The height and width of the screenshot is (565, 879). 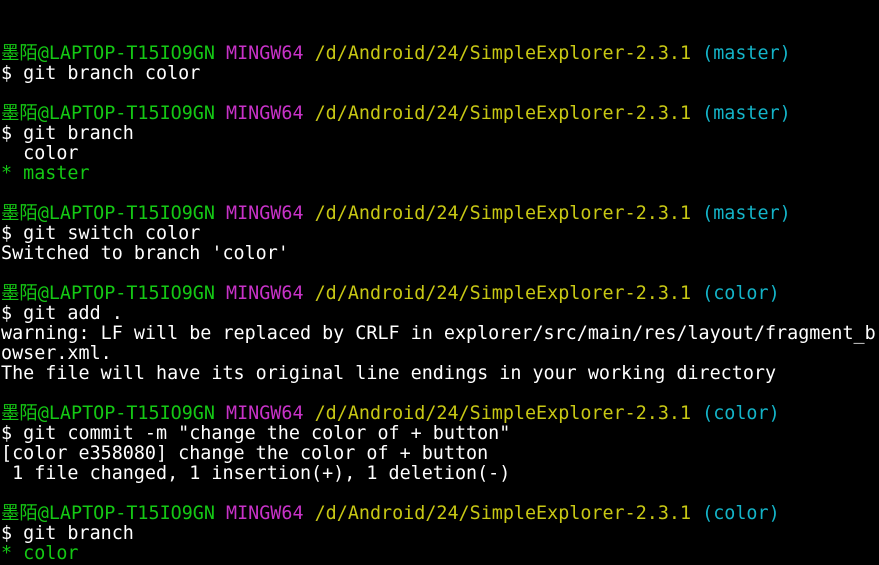 I want to click on output-text: * color, so click(x=40, y=554).